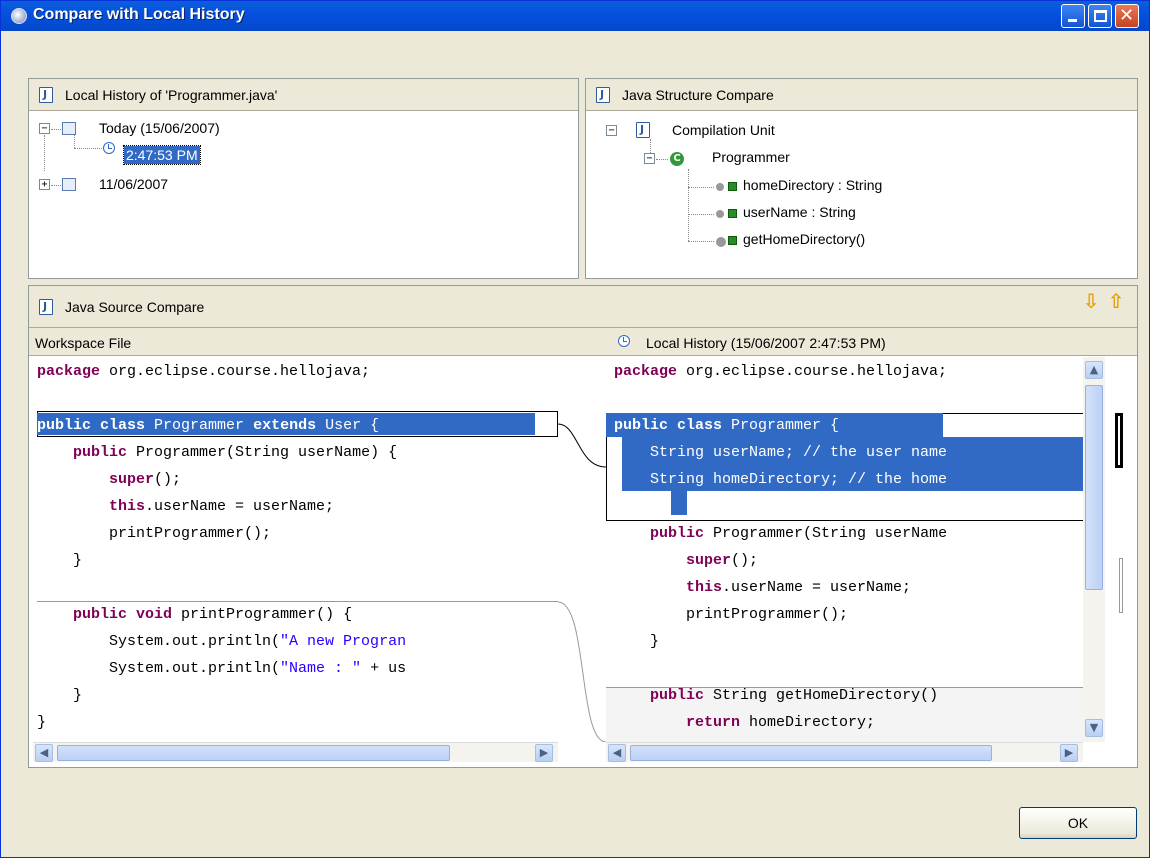  I want to click on right-horizontal-scrollbar: ◀ ▶, so click(844, 752).